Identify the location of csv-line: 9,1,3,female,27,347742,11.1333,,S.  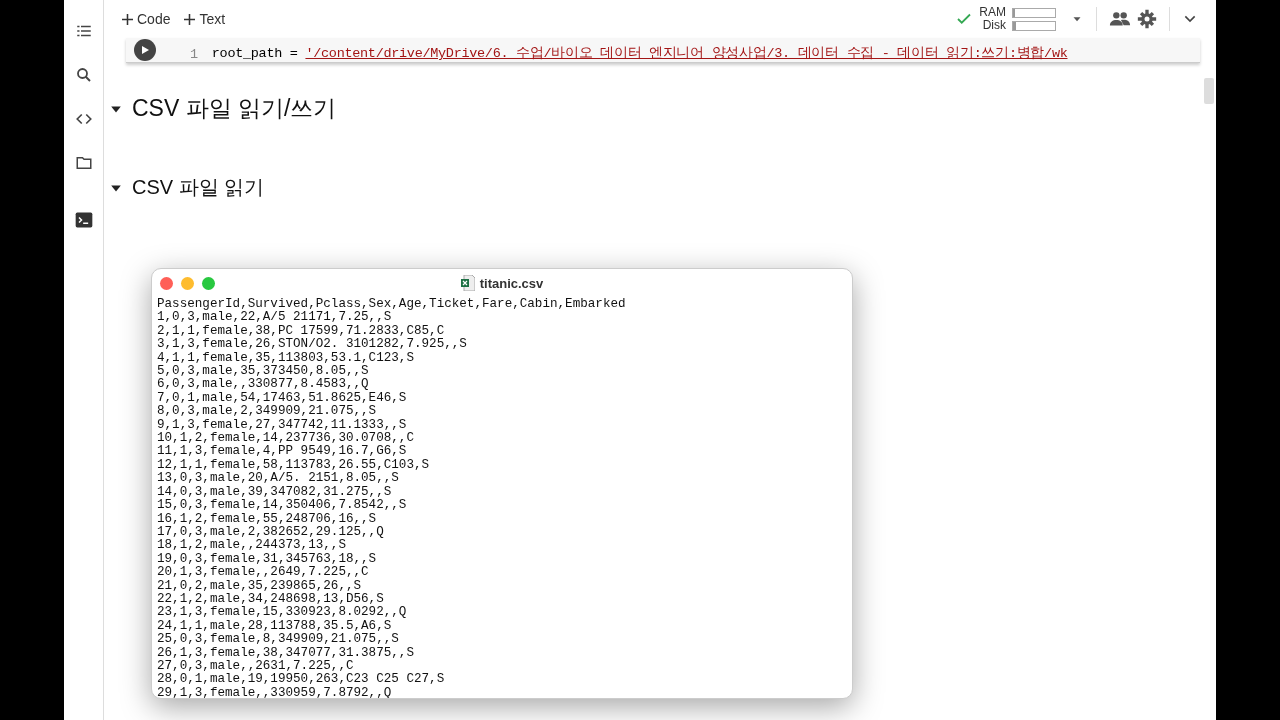
(282, 425).